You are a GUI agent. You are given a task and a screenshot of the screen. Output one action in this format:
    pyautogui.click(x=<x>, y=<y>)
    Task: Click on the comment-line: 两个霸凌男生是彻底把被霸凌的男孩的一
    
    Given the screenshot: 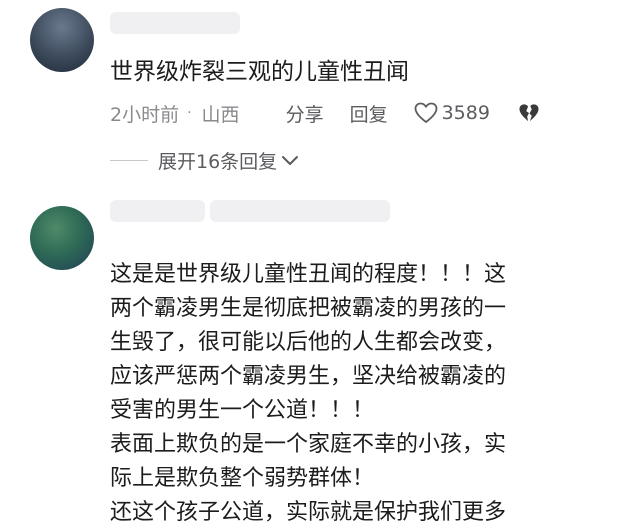 What is the action you would take?
    pyautogui.click(x=308, y=308)
    